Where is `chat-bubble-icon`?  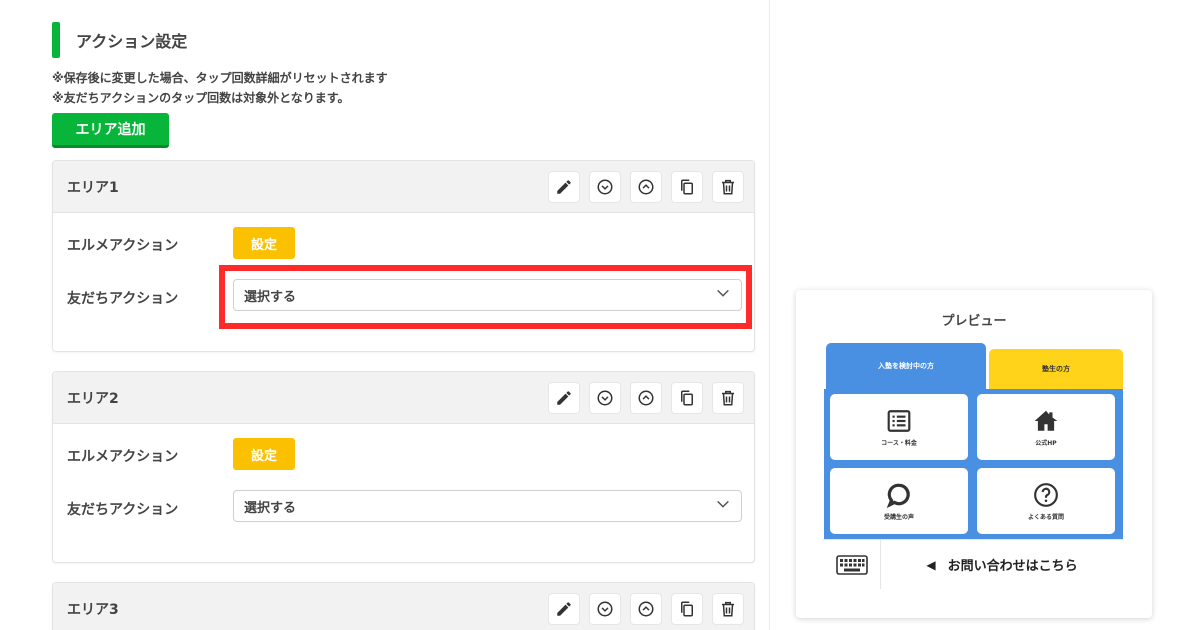 chat-bubble-icon is located at coordinates (898, 495).